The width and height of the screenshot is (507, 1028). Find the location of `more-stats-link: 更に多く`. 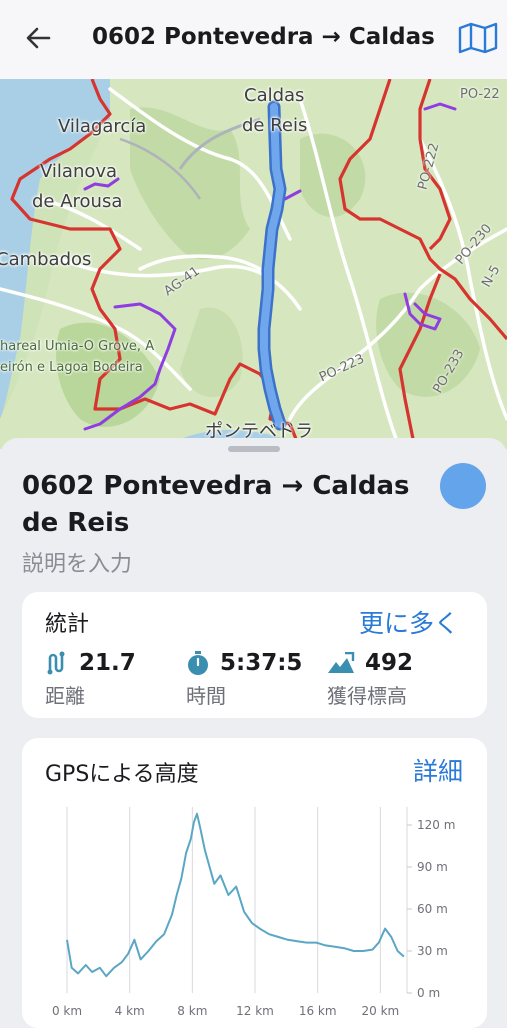

more-stats-link: 更に多く is located at coordinates (409, 622).